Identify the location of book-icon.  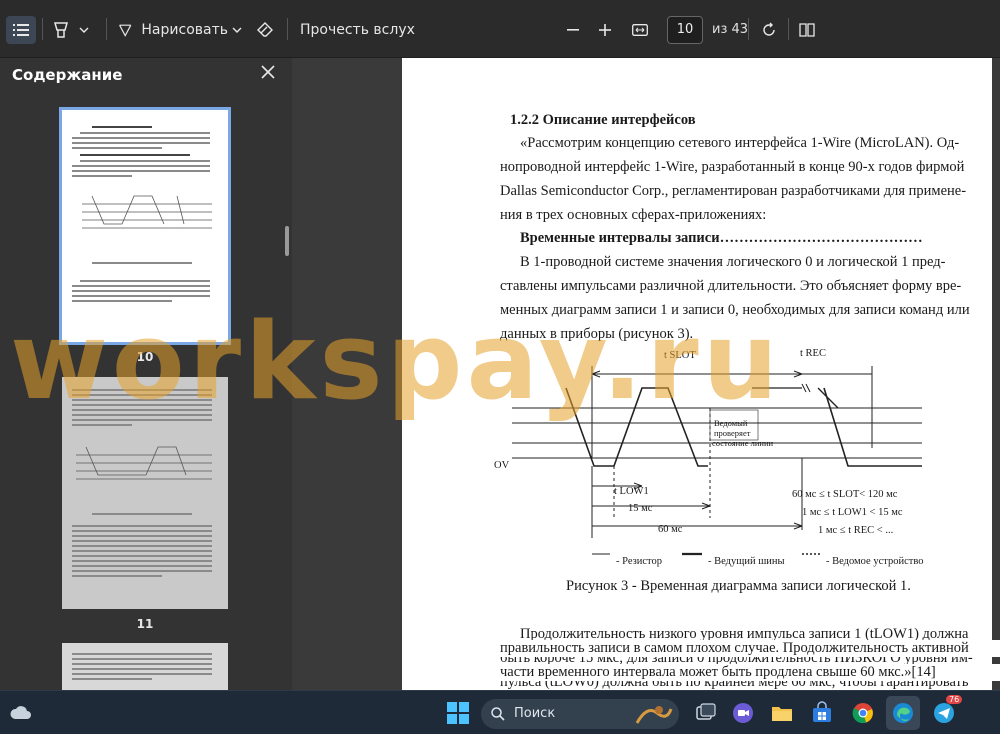
(807, 30).